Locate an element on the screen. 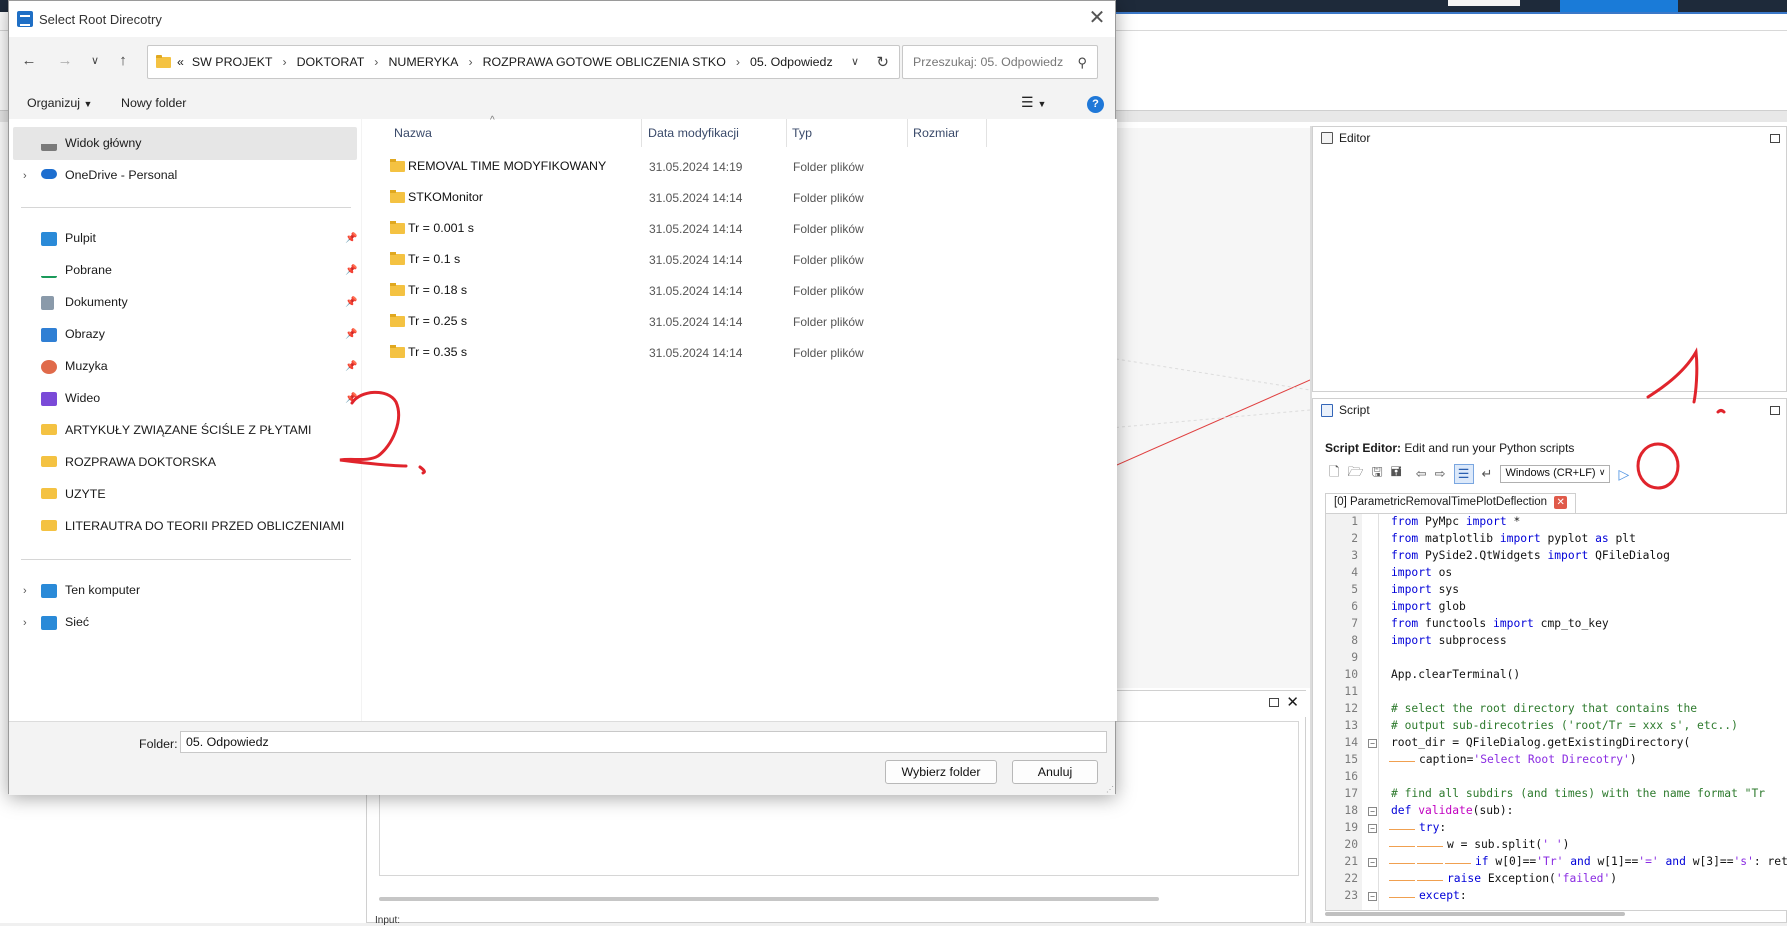 This screenshot has width=1787, height=926. code-text: from PyMpc import * is located at coordinates (1456, 521).